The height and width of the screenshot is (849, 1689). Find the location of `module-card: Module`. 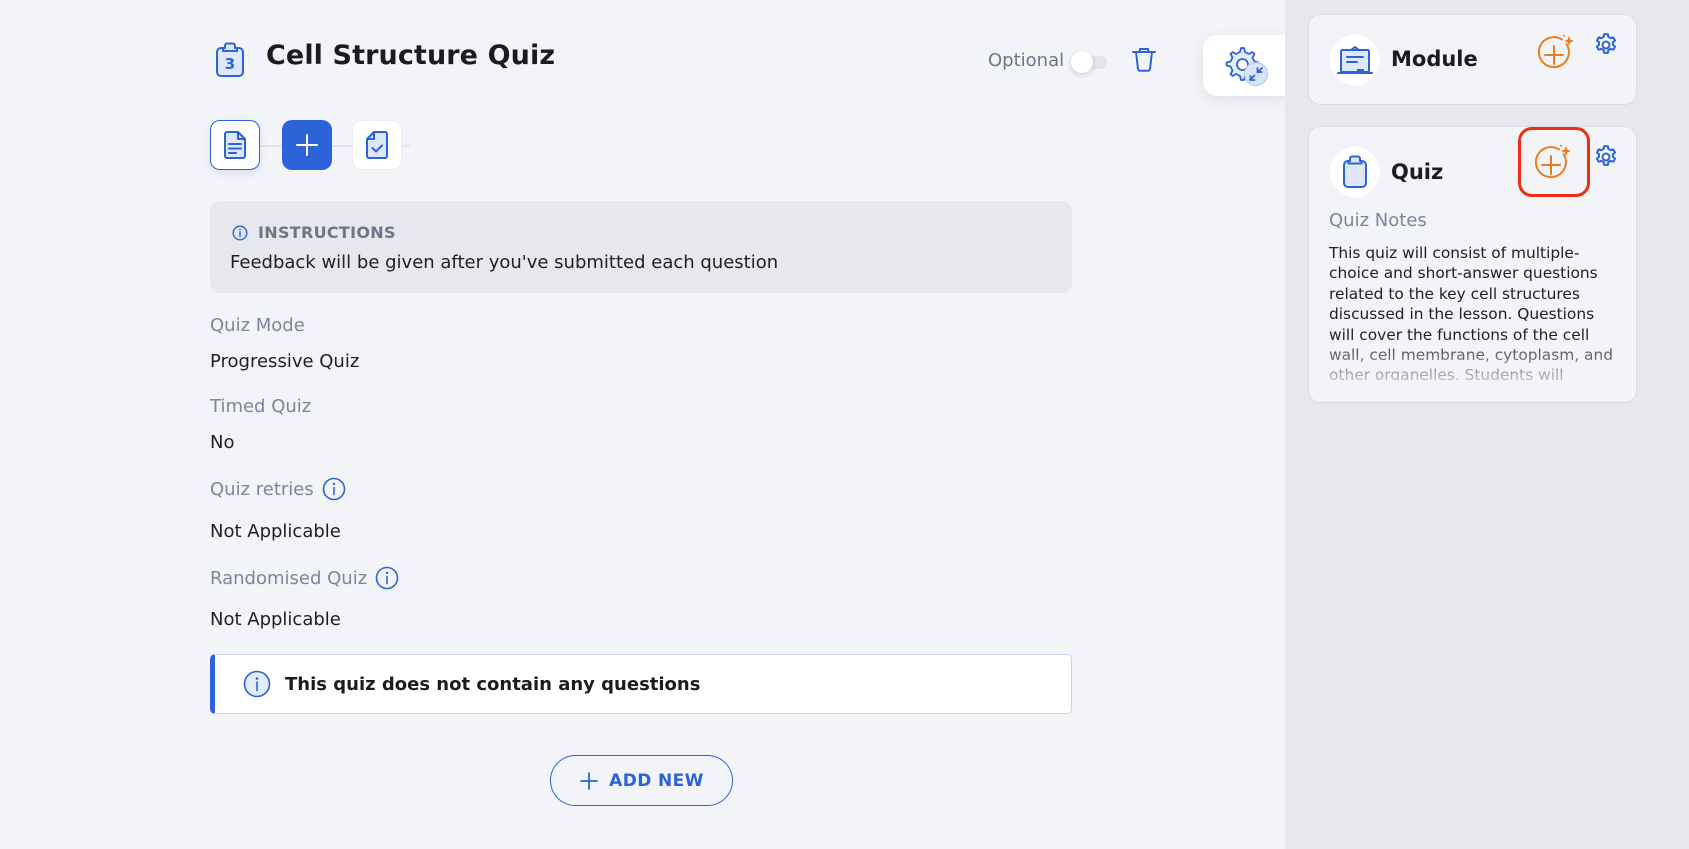

module-card: Module is located at coordinates (1472, 59).